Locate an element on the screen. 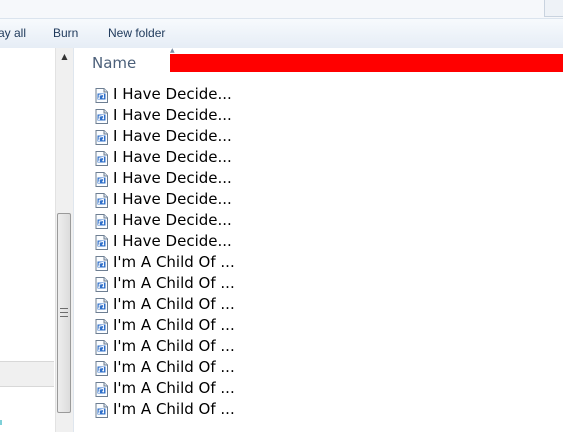  thumb-grip-icon is located at coordinates (64, 312).